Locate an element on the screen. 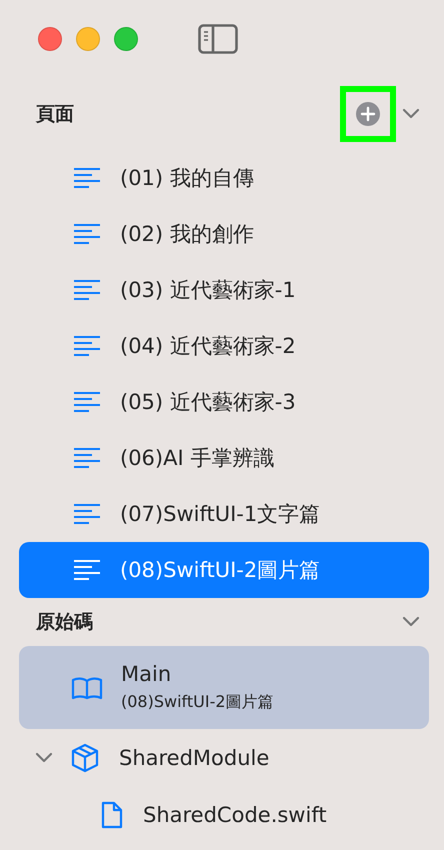  page-title: (01) 我的自傳 is located at coordinates (187, 178).